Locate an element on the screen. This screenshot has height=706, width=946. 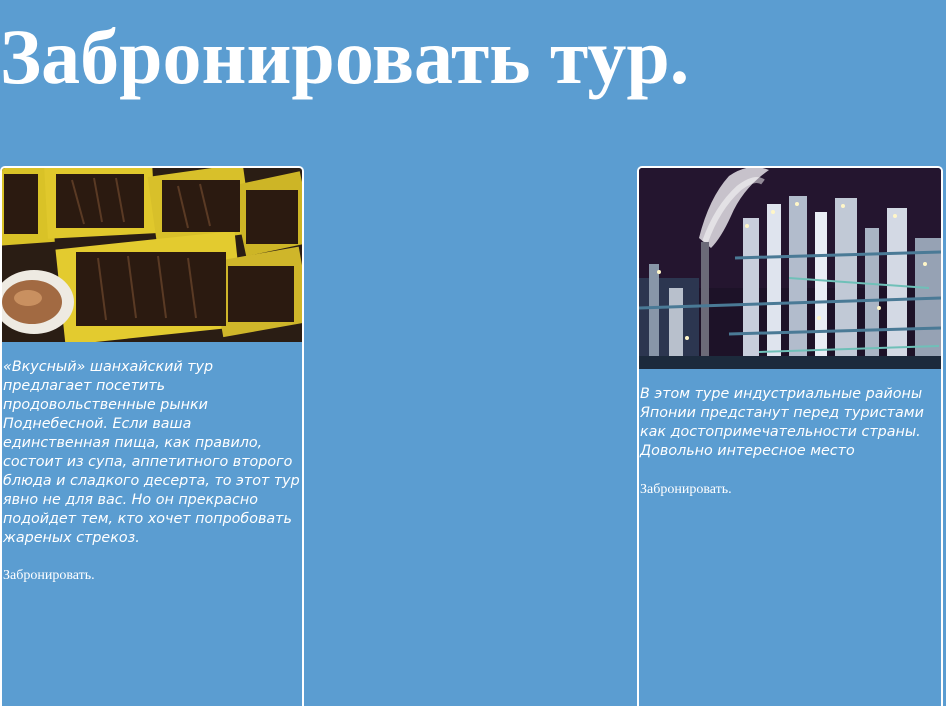
page-title: Забронировать тур. is located at coordinates (345, 56).